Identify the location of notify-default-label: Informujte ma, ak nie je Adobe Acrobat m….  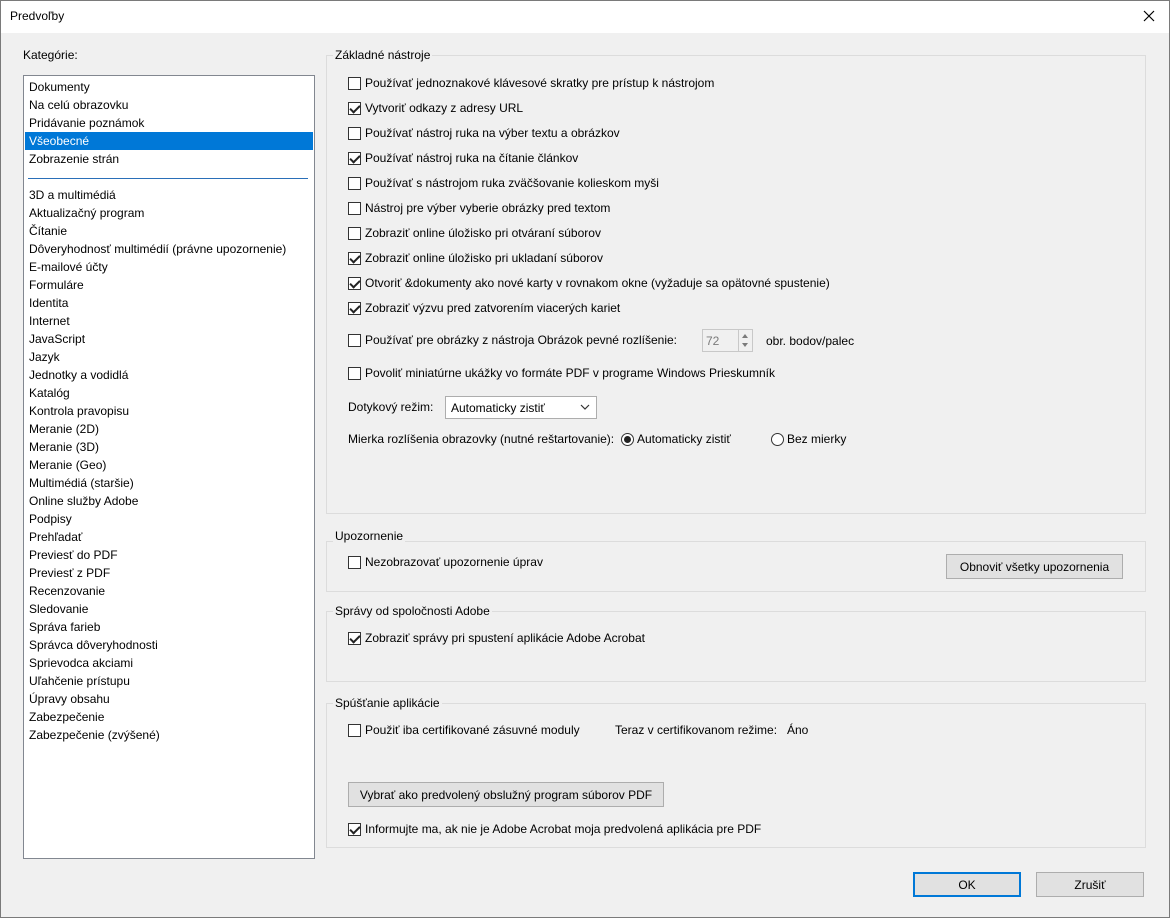
(563, 829).